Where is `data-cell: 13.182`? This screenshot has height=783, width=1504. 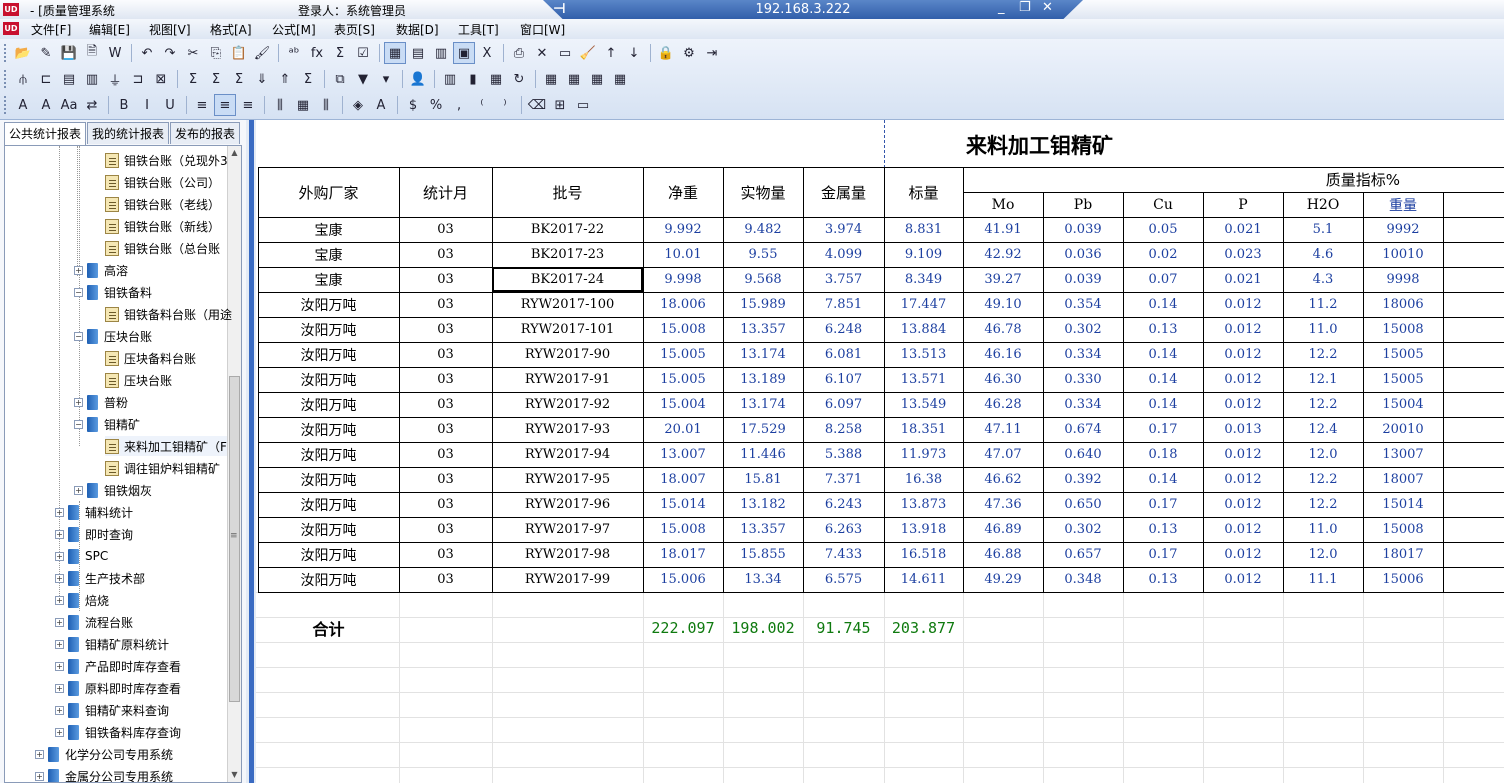 data-cell: 13.182 is located at coordinates (763, 504).